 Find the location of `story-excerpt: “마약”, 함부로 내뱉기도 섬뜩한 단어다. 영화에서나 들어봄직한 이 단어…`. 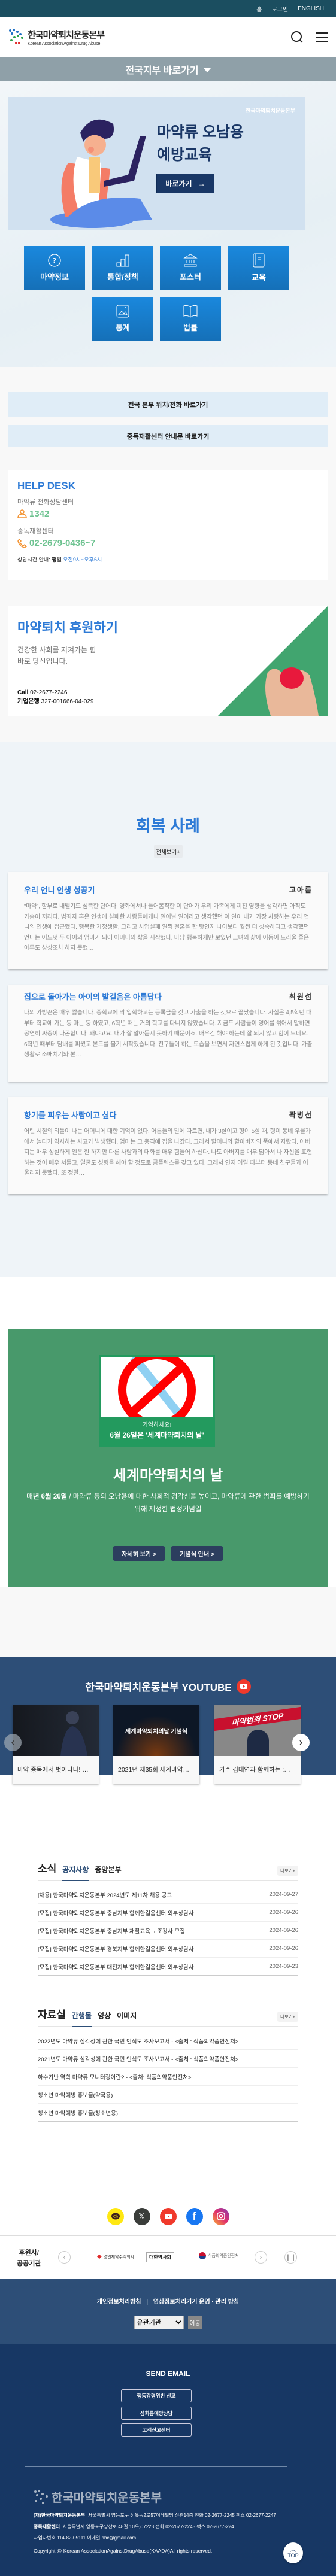

story-excerpt: “마약”, 함부로 내뱉기도 섬뜩한 단어다. 영화에서나 들어봄직한 이 단어… is located at coordinates (166, 927).